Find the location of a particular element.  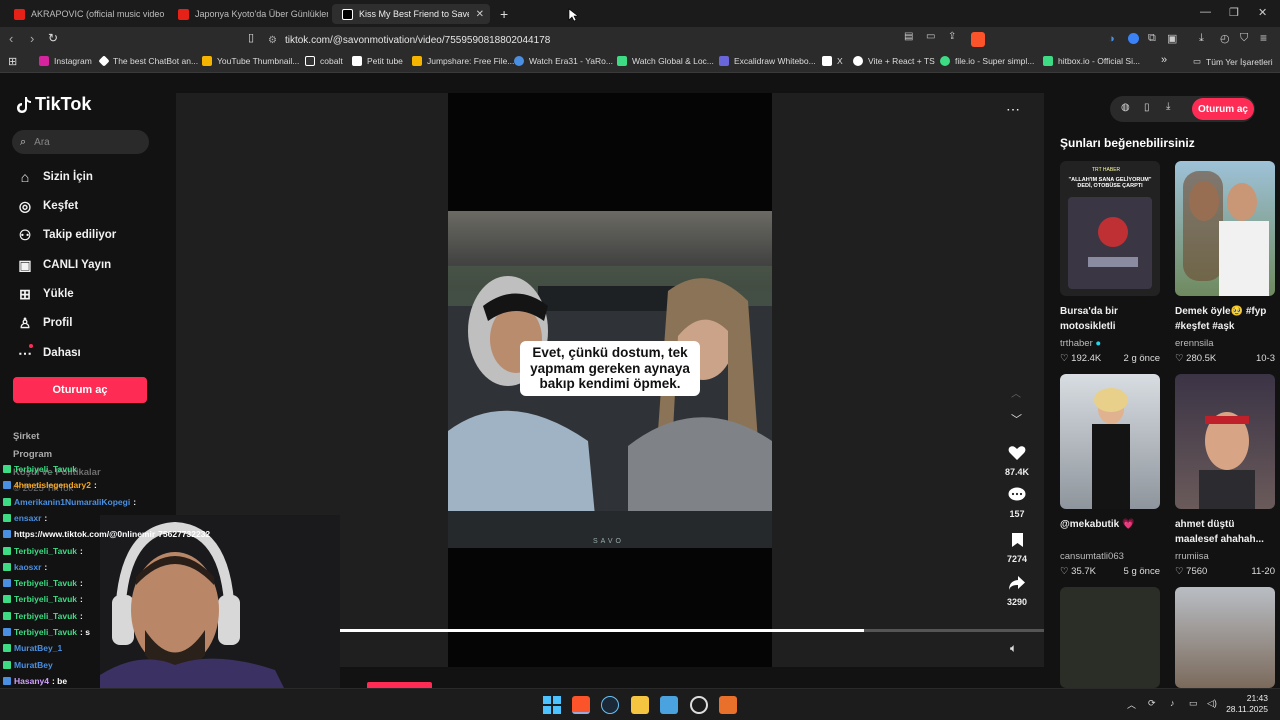

save-button: 7274 is located at coordinates (1017, 546).